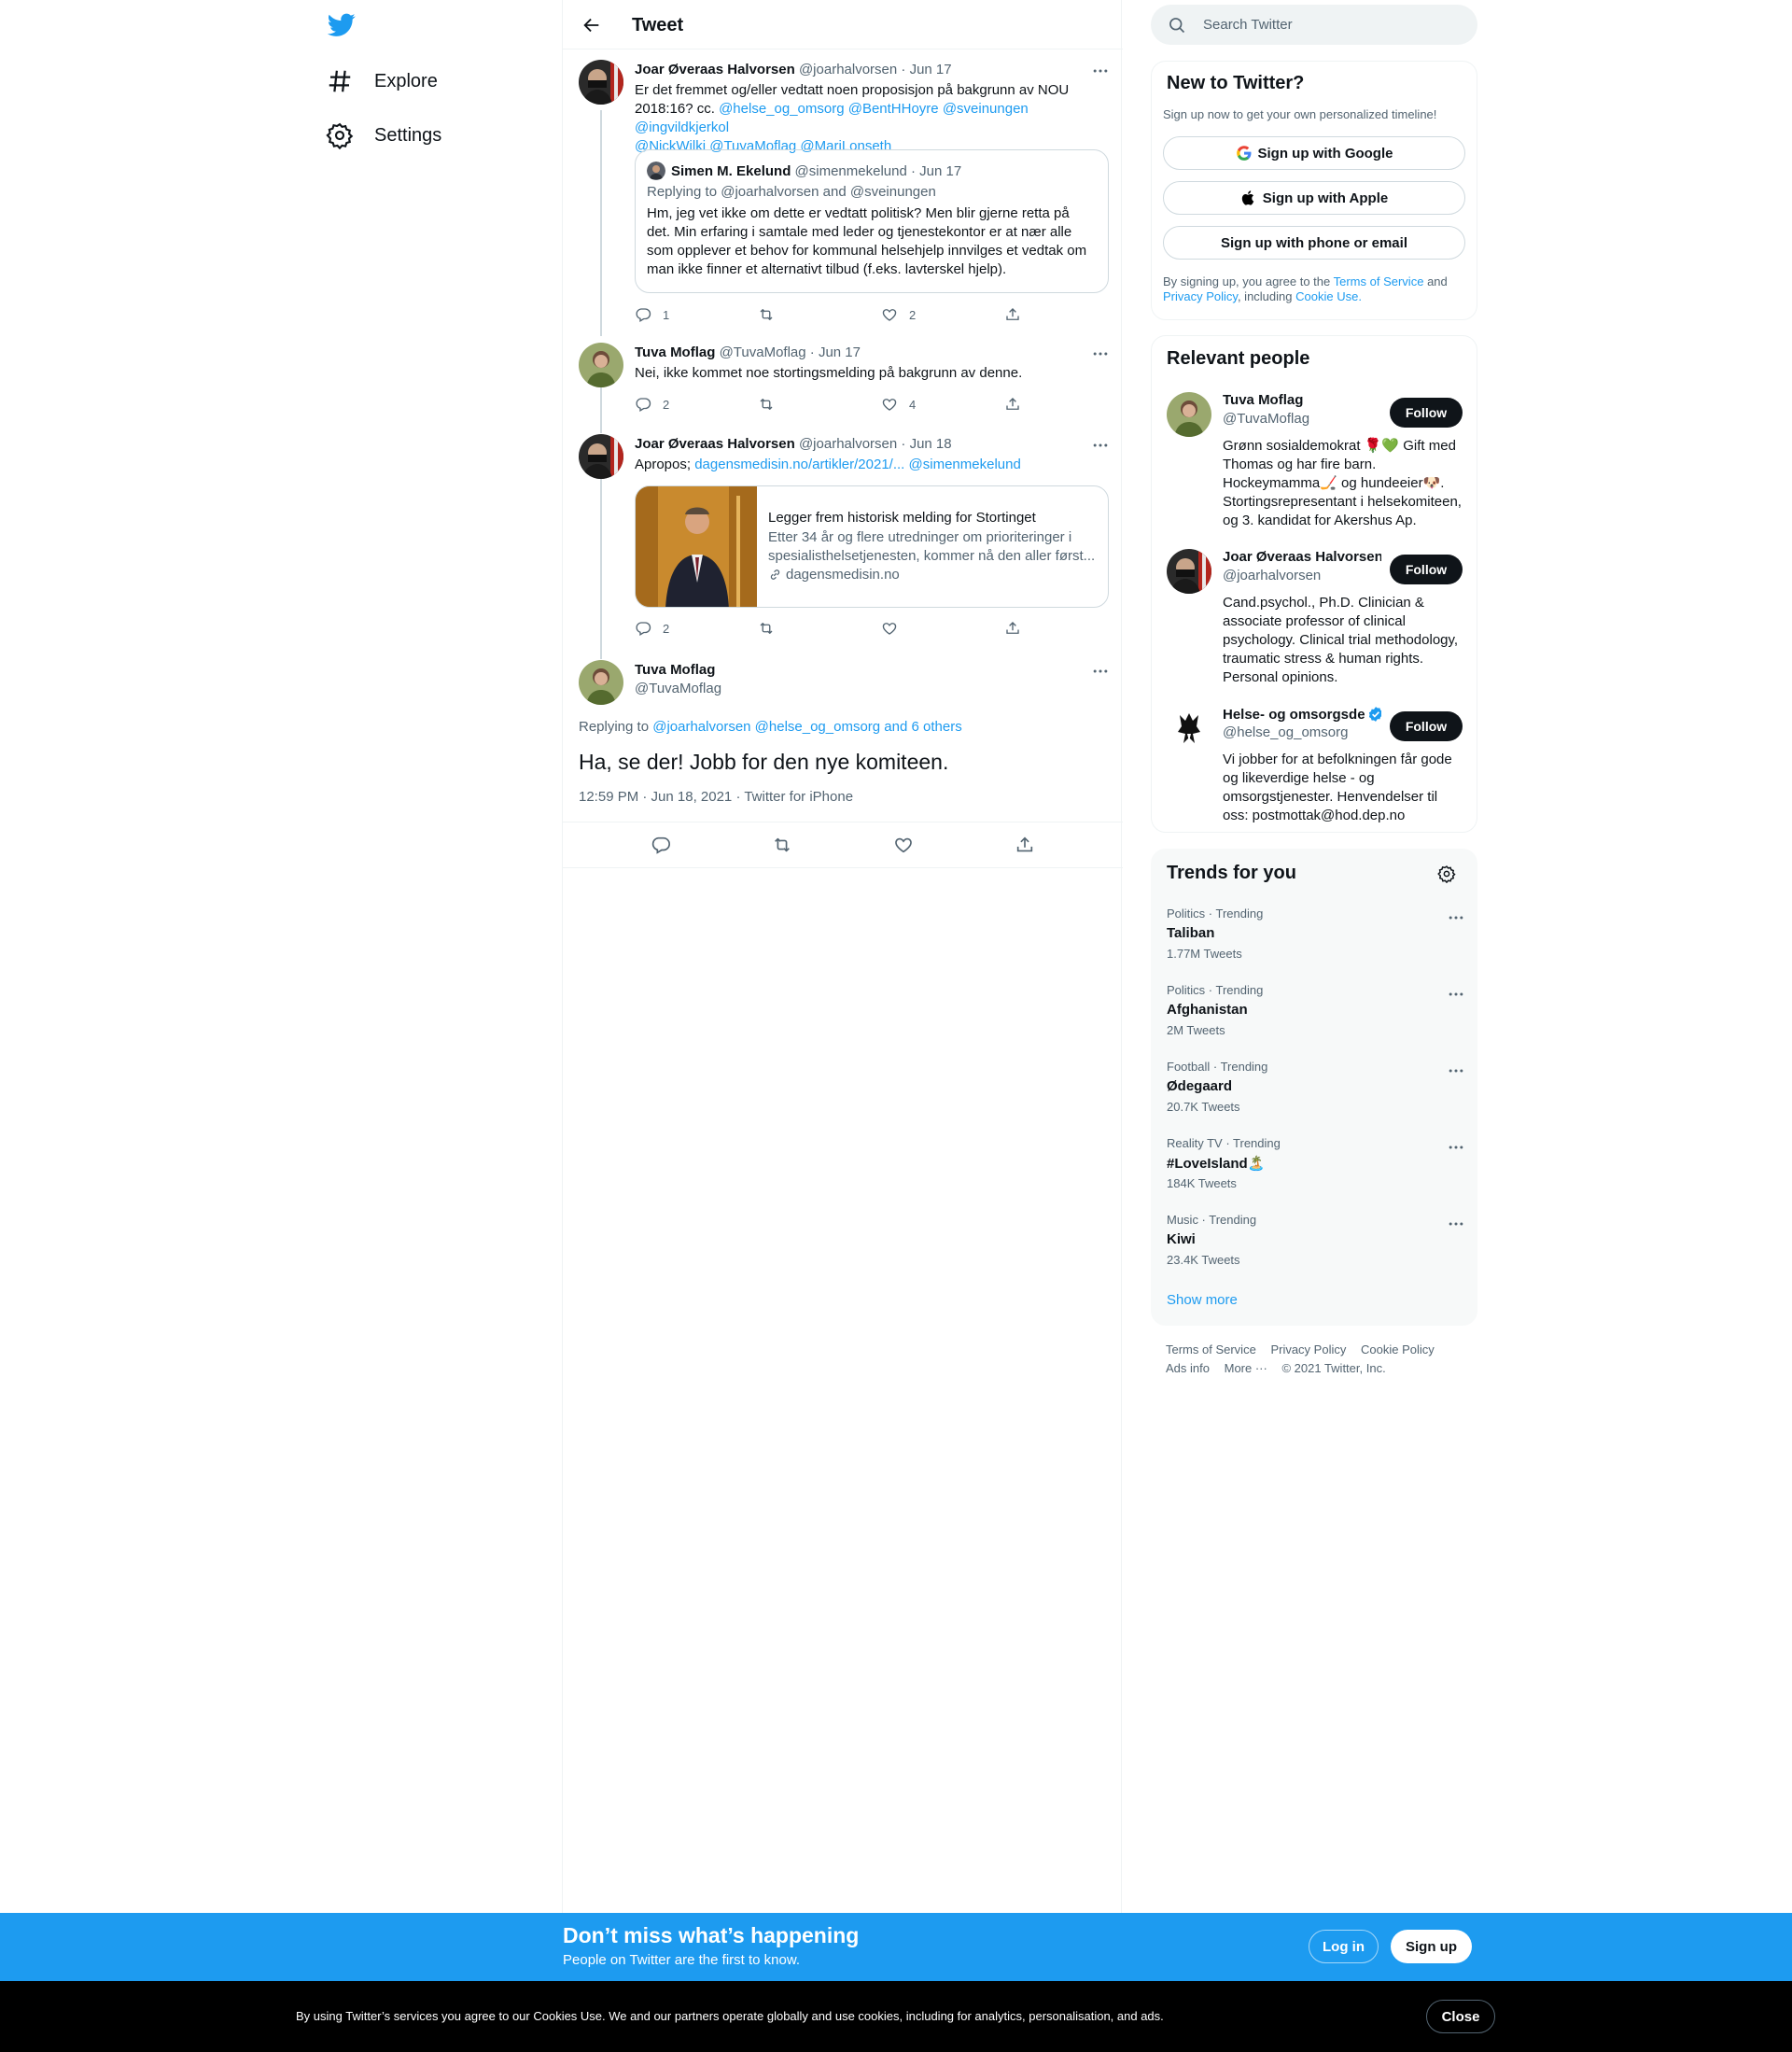 This screenshot has height=2052, width=1792. Describe the element at coordinates (1379, 281) in the screenshot. I see `terms-link: Terms of Service` at that location.